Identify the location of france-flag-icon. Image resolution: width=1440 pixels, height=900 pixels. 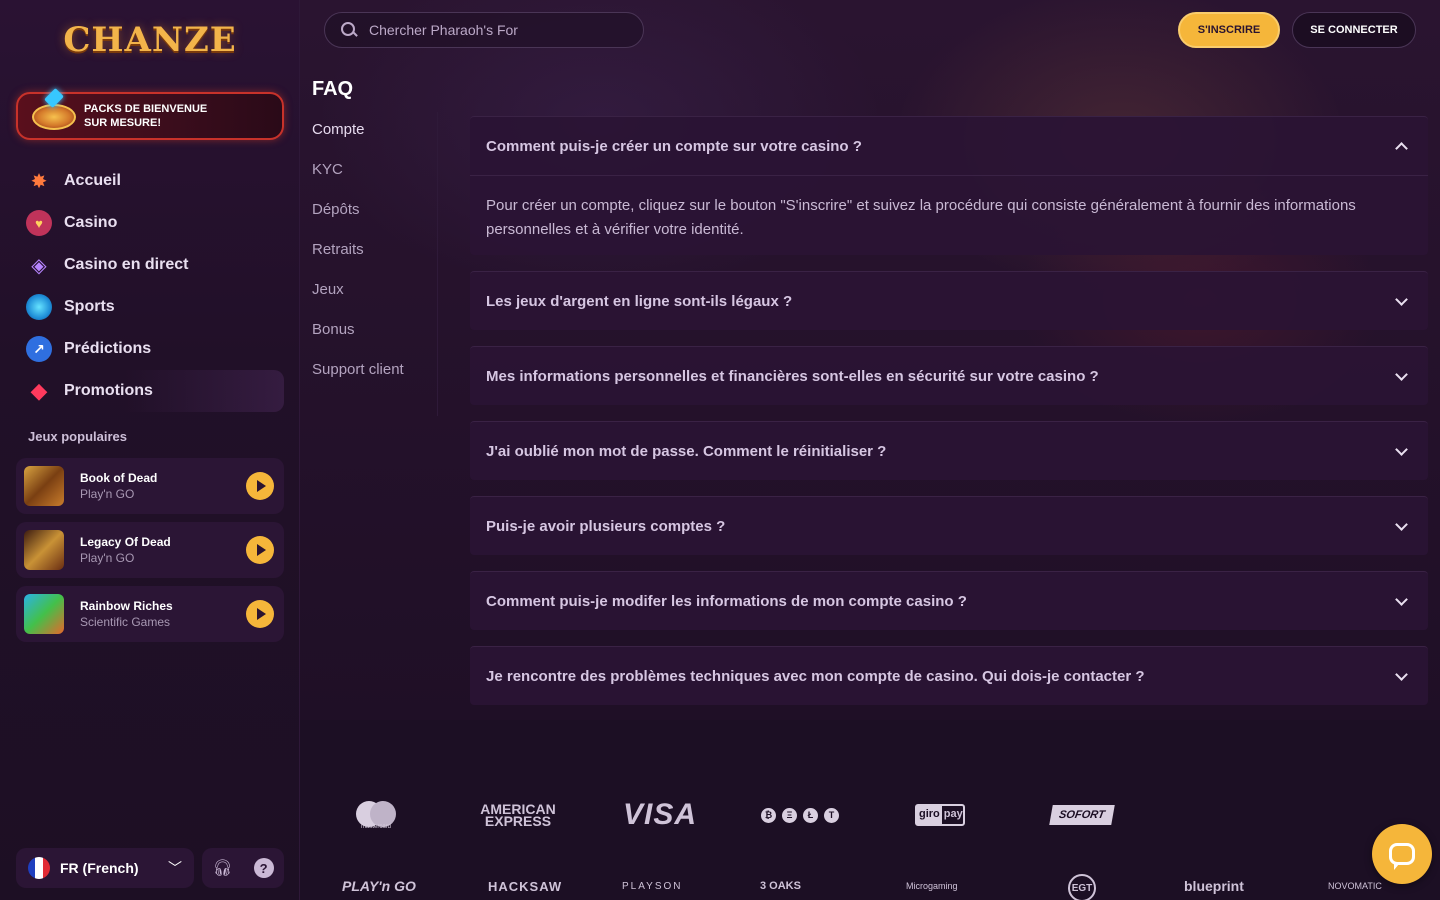
(39, 868).